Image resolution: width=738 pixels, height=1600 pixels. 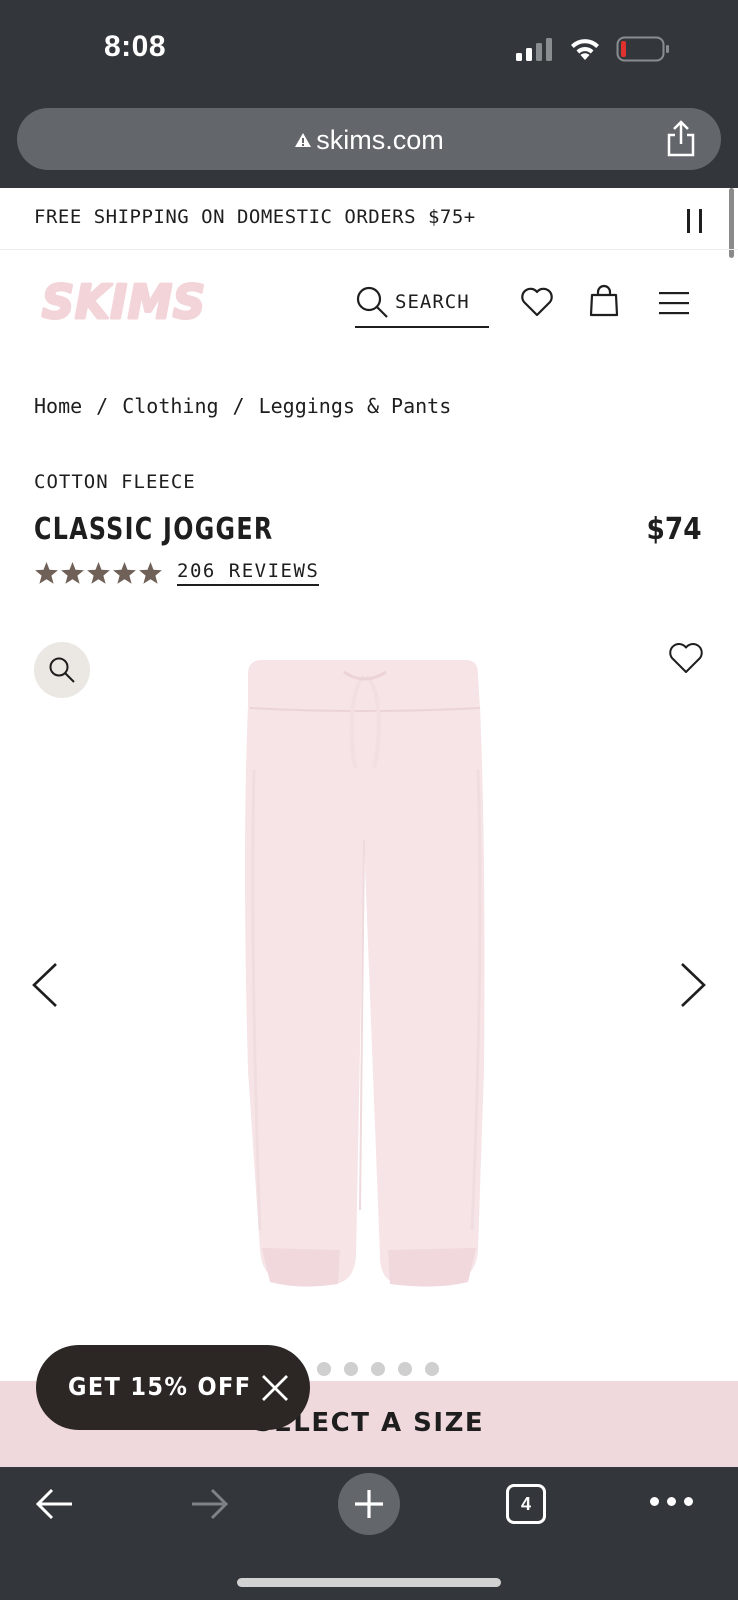 What do you see at coordinates (674, 529) in the screenshot?
I see `product-price: $74` at bounding box center [674, 529].